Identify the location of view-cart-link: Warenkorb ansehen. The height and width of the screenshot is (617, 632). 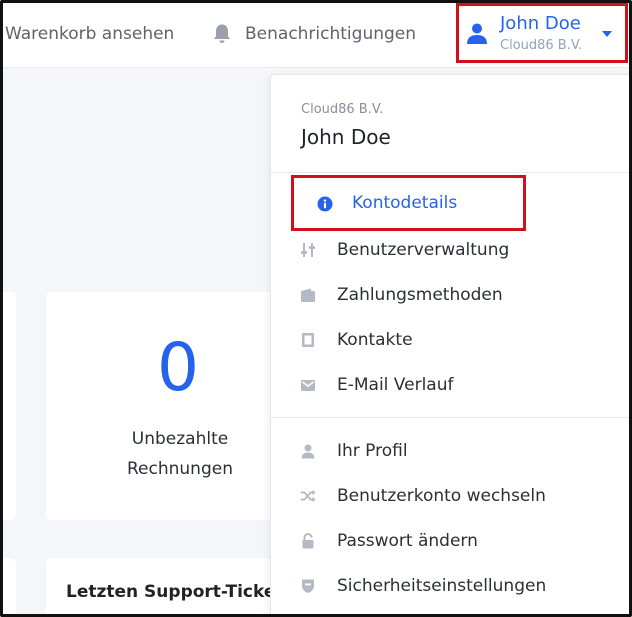
(89, 34).